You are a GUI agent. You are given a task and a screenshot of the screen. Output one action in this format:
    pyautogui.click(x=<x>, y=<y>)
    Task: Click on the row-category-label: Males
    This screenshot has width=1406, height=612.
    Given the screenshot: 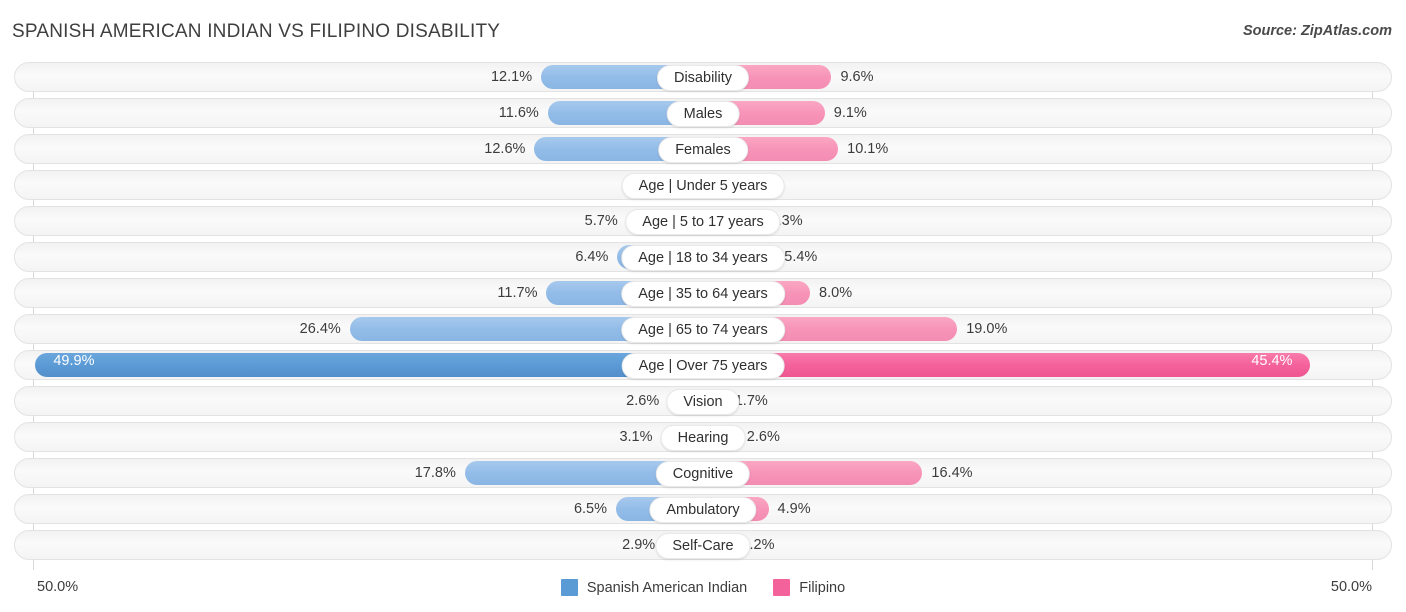 What is the action you would take?
    pyautogui.click(x=703, y=114)
    